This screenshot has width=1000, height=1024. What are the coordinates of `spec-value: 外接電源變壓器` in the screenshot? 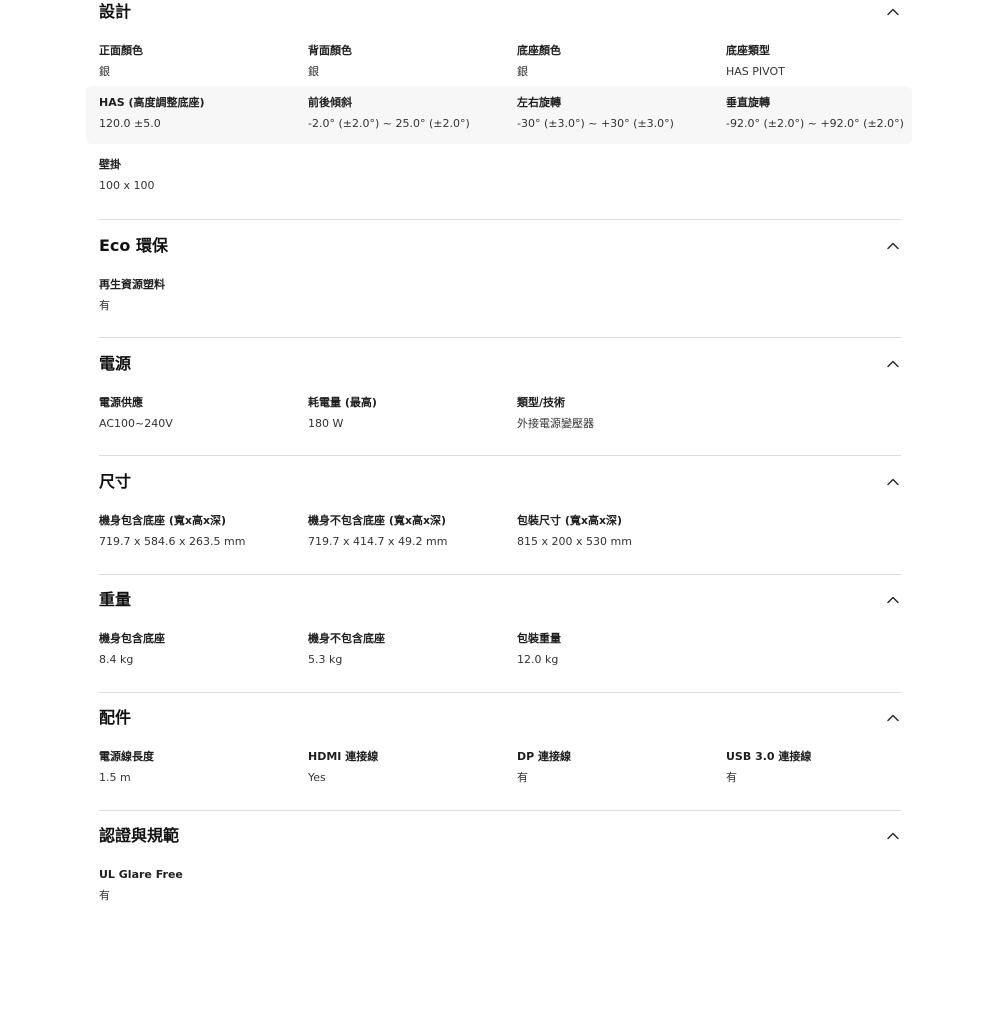 It's located at (555, 423).